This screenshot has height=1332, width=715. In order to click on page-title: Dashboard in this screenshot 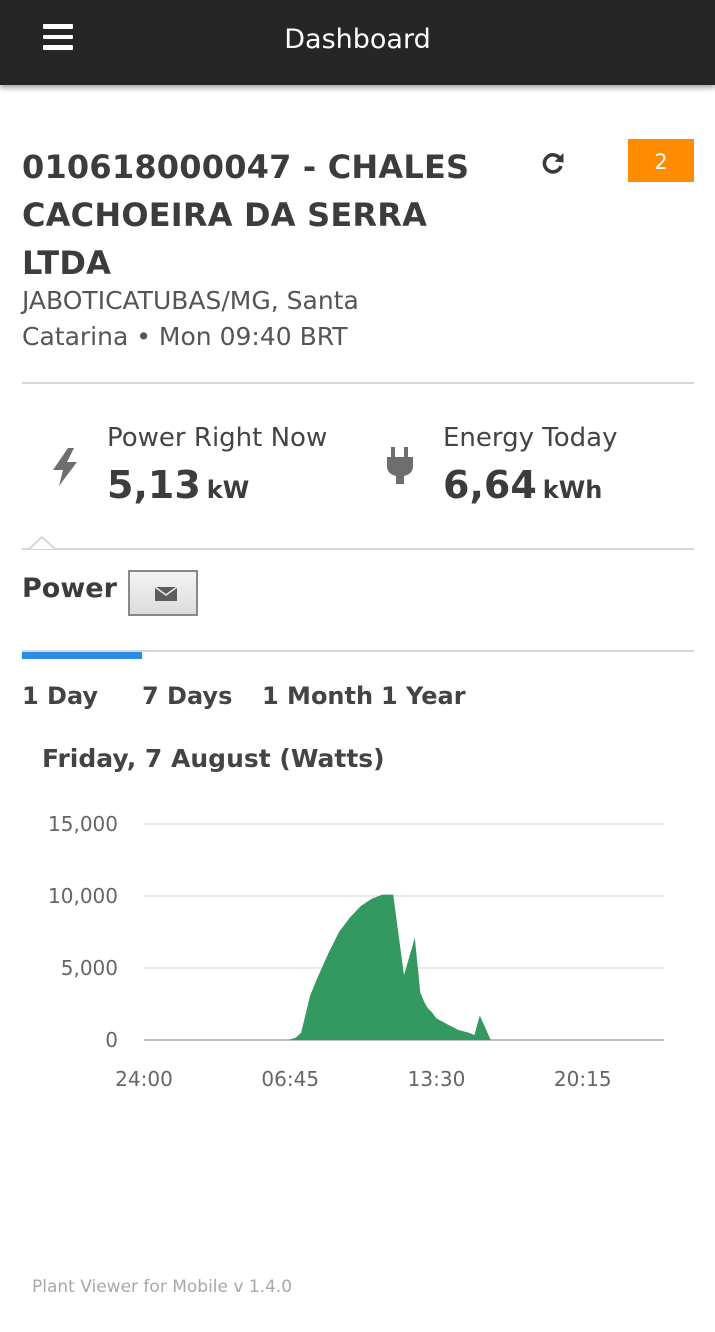, I will do `click(357, 39)`.